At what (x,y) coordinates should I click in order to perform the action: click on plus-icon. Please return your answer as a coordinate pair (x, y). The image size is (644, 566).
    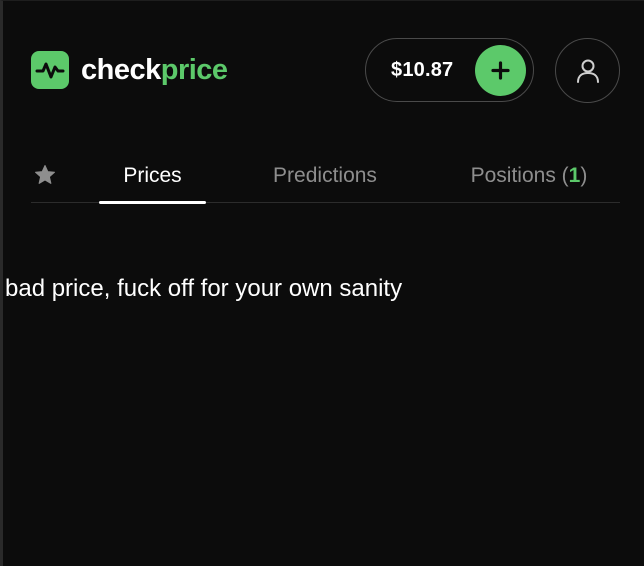
    Looking at the image, I should click on (500, 70).